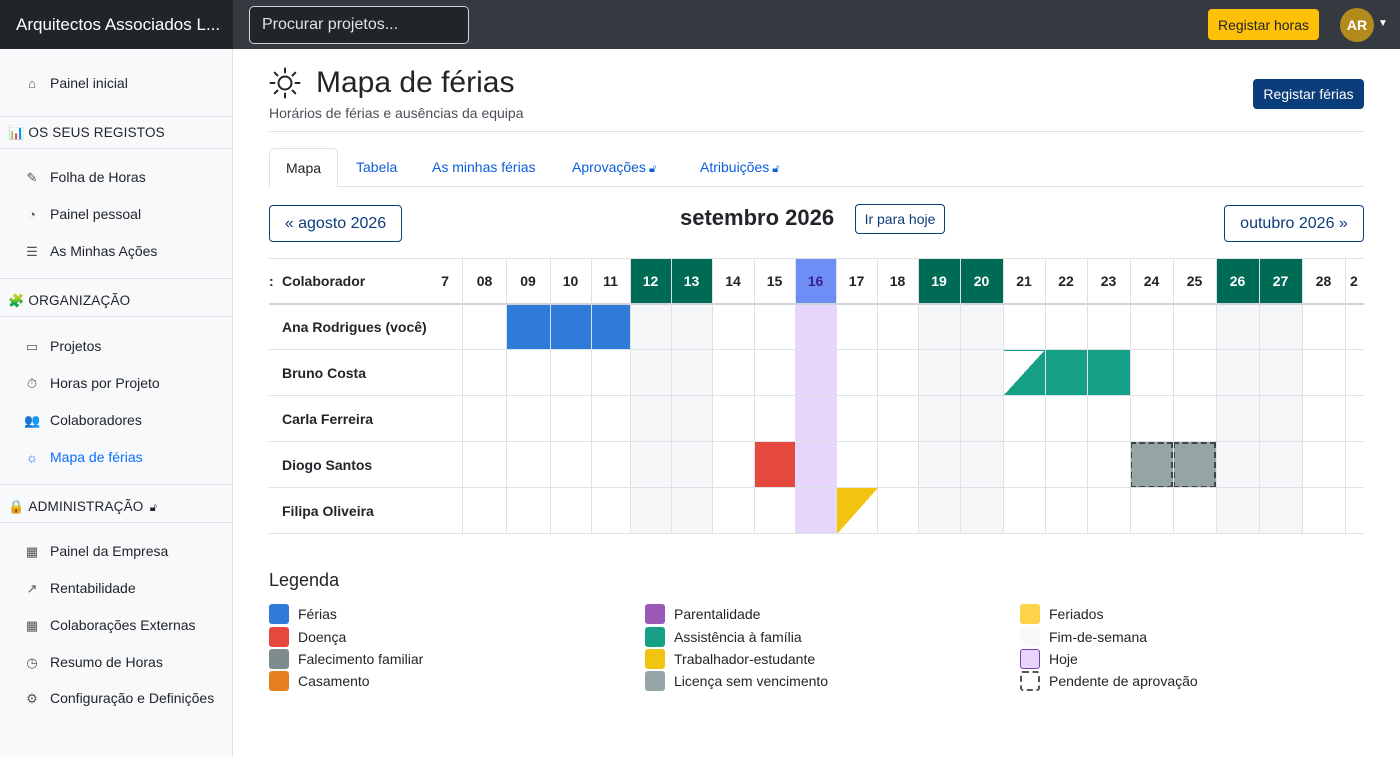 The height and width of the screenshot is (757, 1400). What do you see at coordinates (1280, 281) in the screenshot?
I see `day-header: 27` at bounding box center [1280, 281].